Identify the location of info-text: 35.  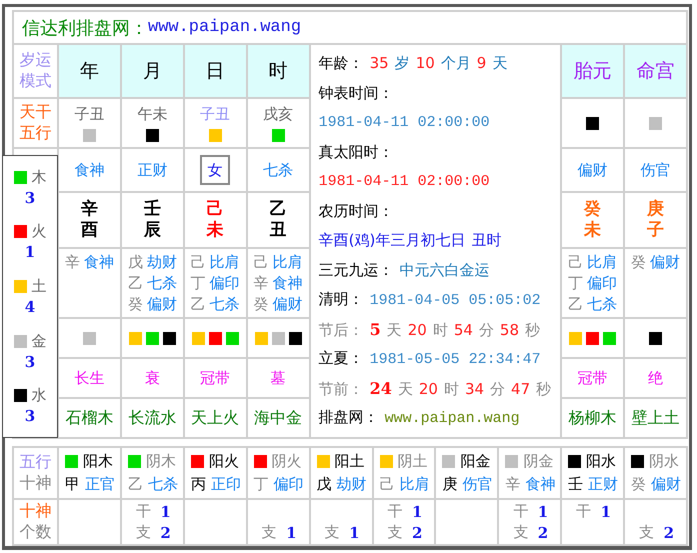
(379, 63).